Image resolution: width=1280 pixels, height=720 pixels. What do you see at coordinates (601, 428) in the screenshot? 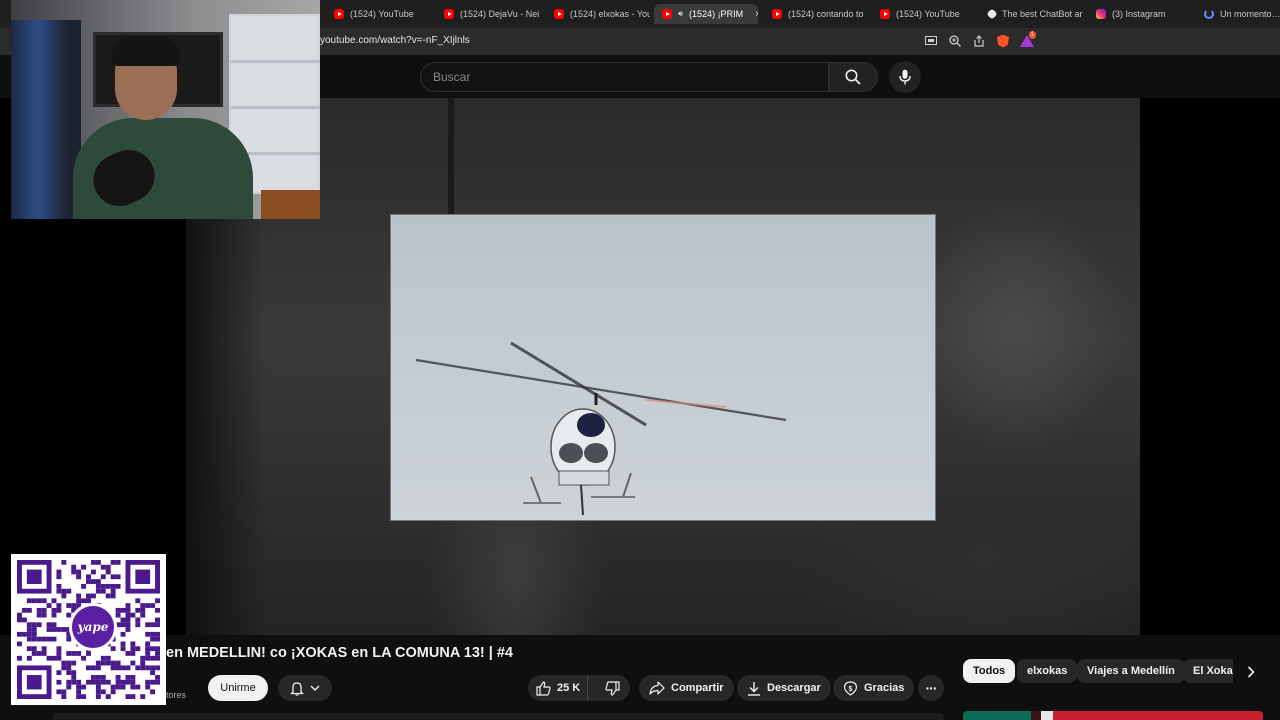
I see `helicopter-image` at bounding box center [601, 428].